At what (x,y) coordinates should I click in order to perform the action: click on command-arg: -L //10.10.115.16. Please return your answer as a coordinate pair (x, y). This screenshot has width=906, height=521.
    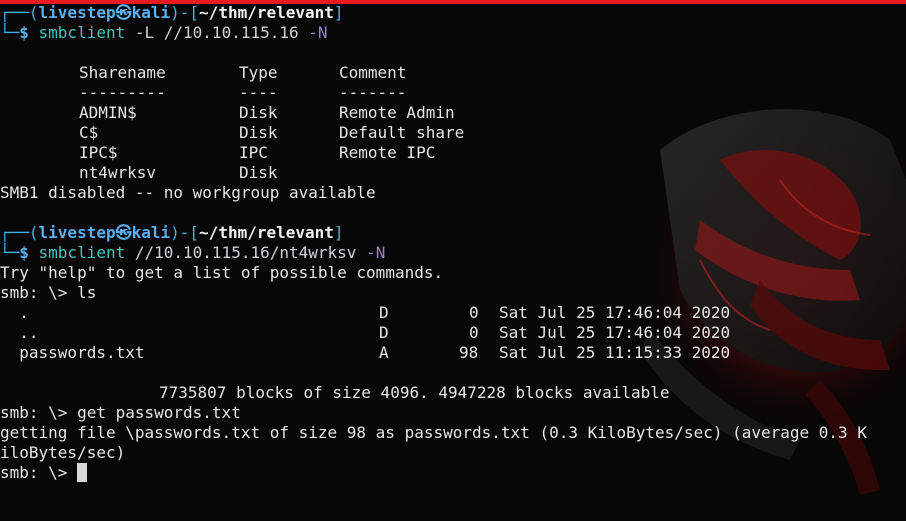
    Looking at the image, I should click on (212, 32).